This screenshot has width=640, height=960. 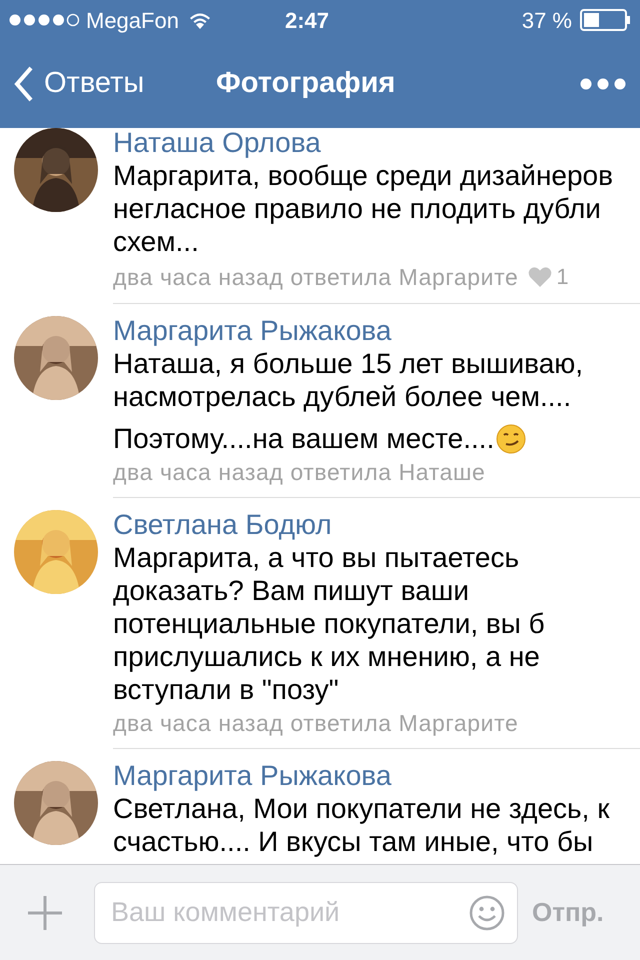 What do you see at coordinates (306, 84) in the screenshot?
I see `screen-title: Фотография` at bounding box center [306, 84].